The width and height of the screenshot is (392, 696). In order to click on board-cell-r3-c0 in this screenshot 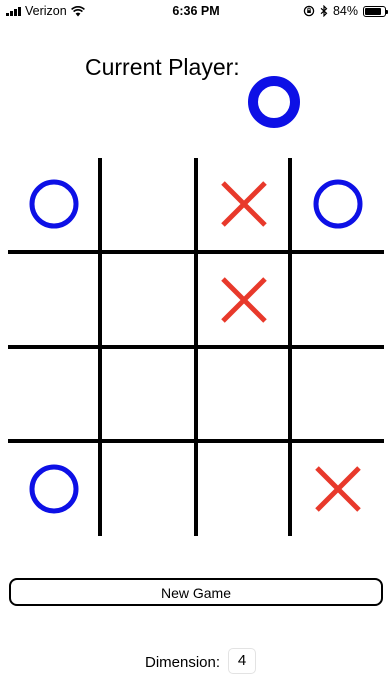, I will do `click(54, 489)`.